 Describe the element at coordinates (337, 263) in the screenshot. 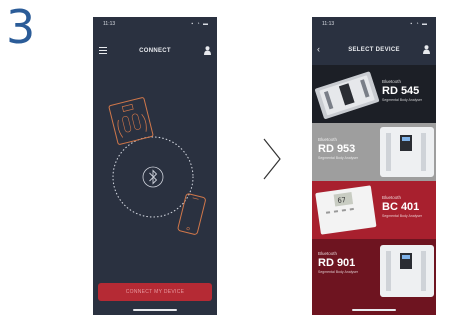

I see `device-model: RD 901` at that location.